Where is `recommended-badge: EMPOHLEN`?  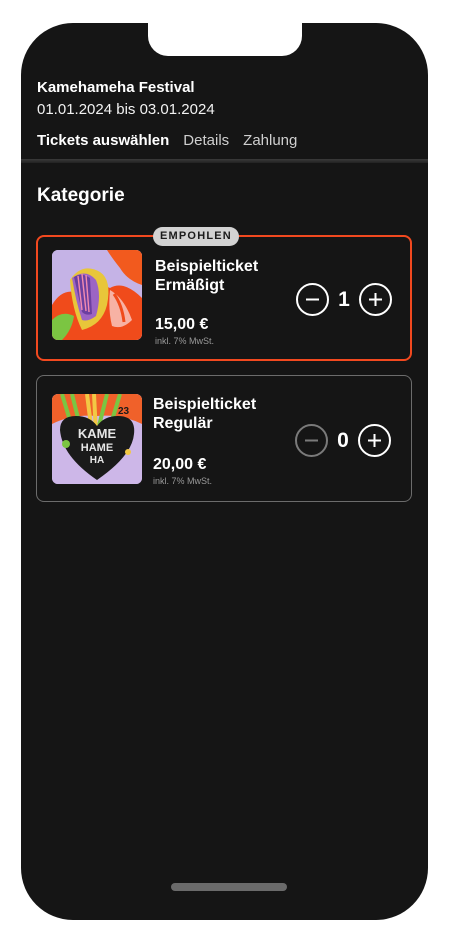
recommended-badge: EMPOHLEN is located at coordinates (196, 236).